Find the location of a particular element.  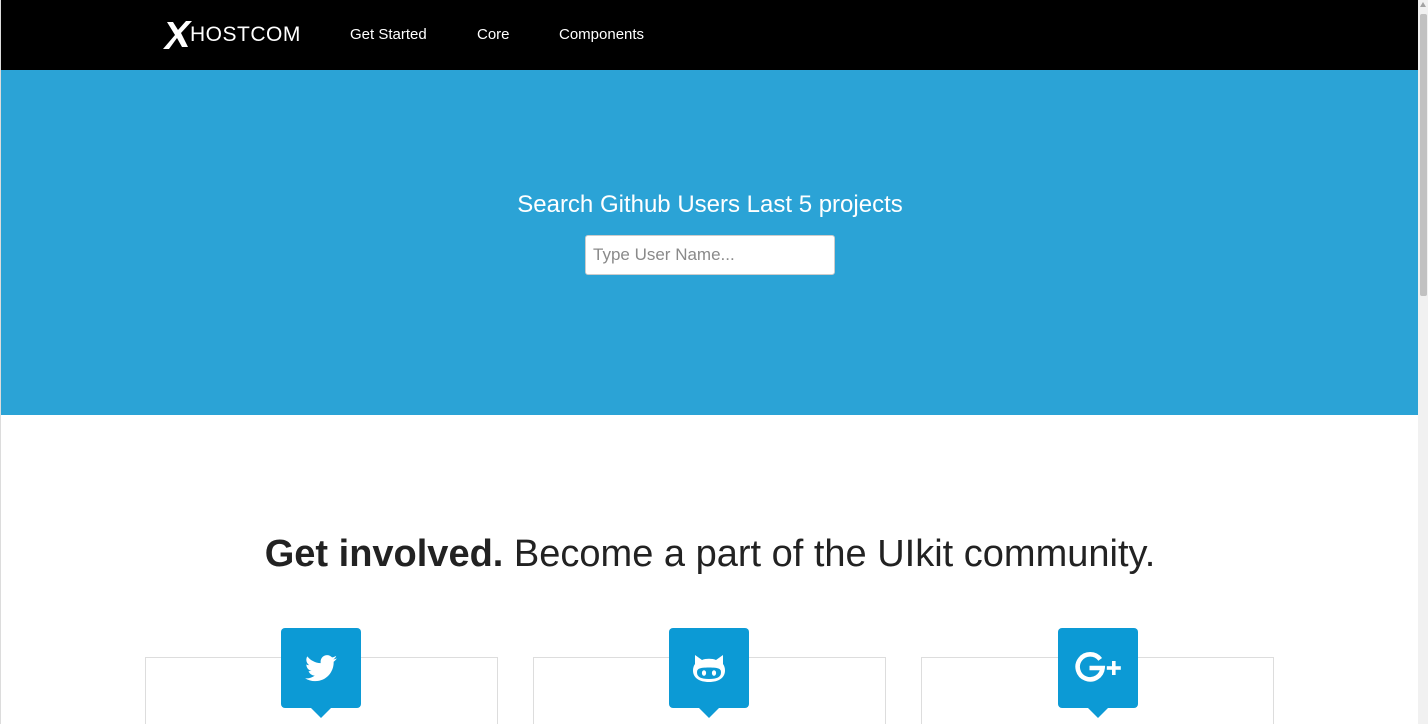

twitter-badge is located at coordinates (321, 673).